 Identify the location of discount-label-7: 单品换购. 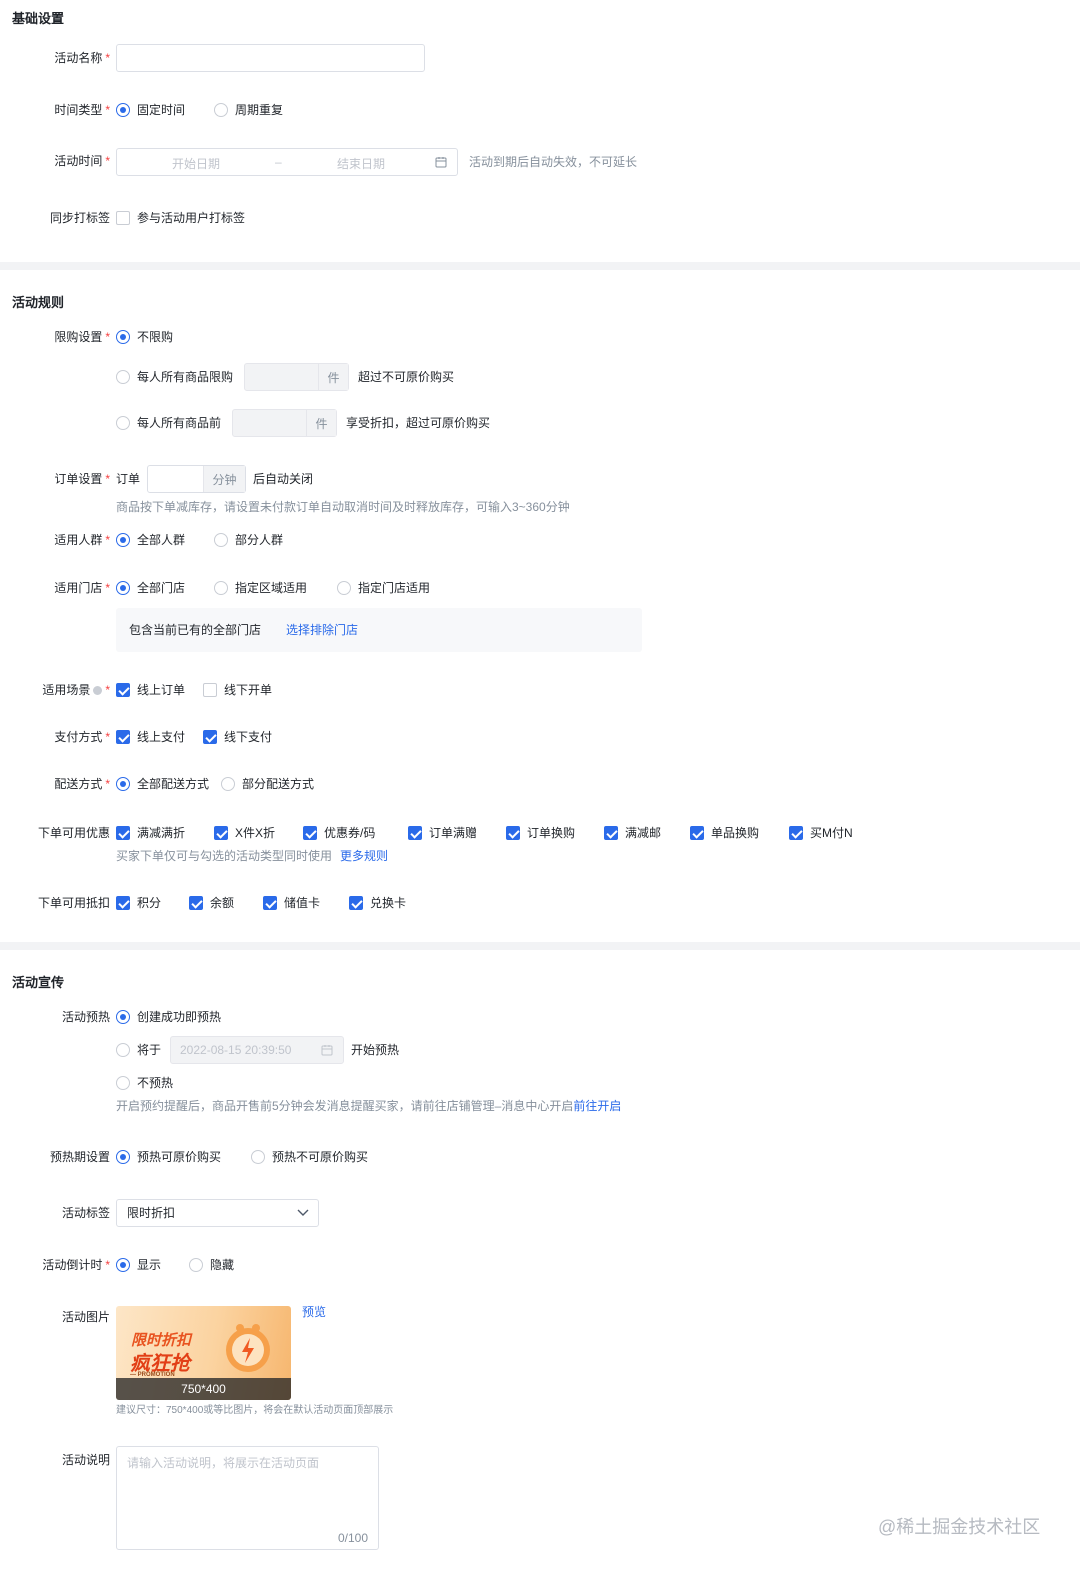
(735, 833).